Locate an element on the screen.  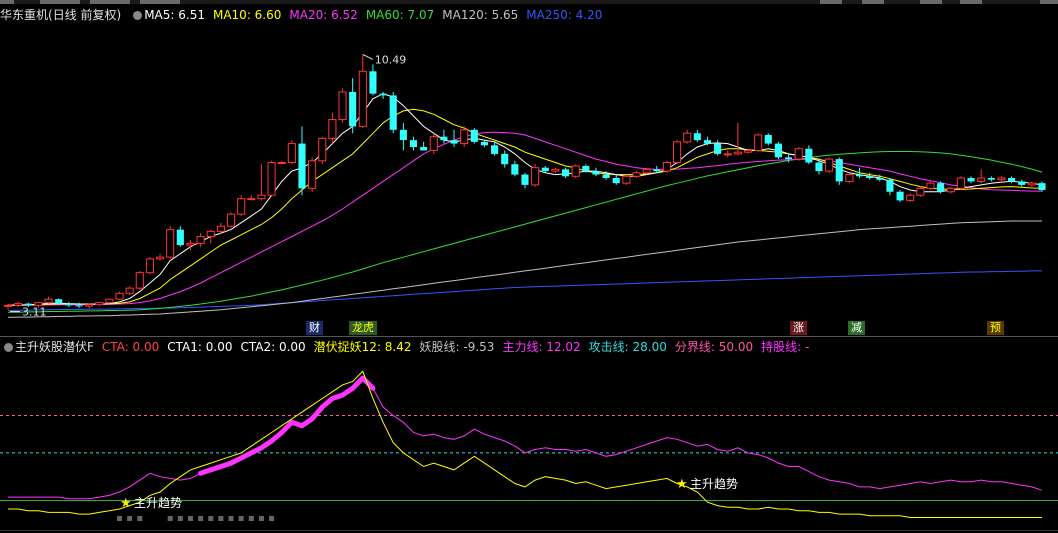
ma-label-ma10: MA10: 6.60 is located at coordinates (247, 15).